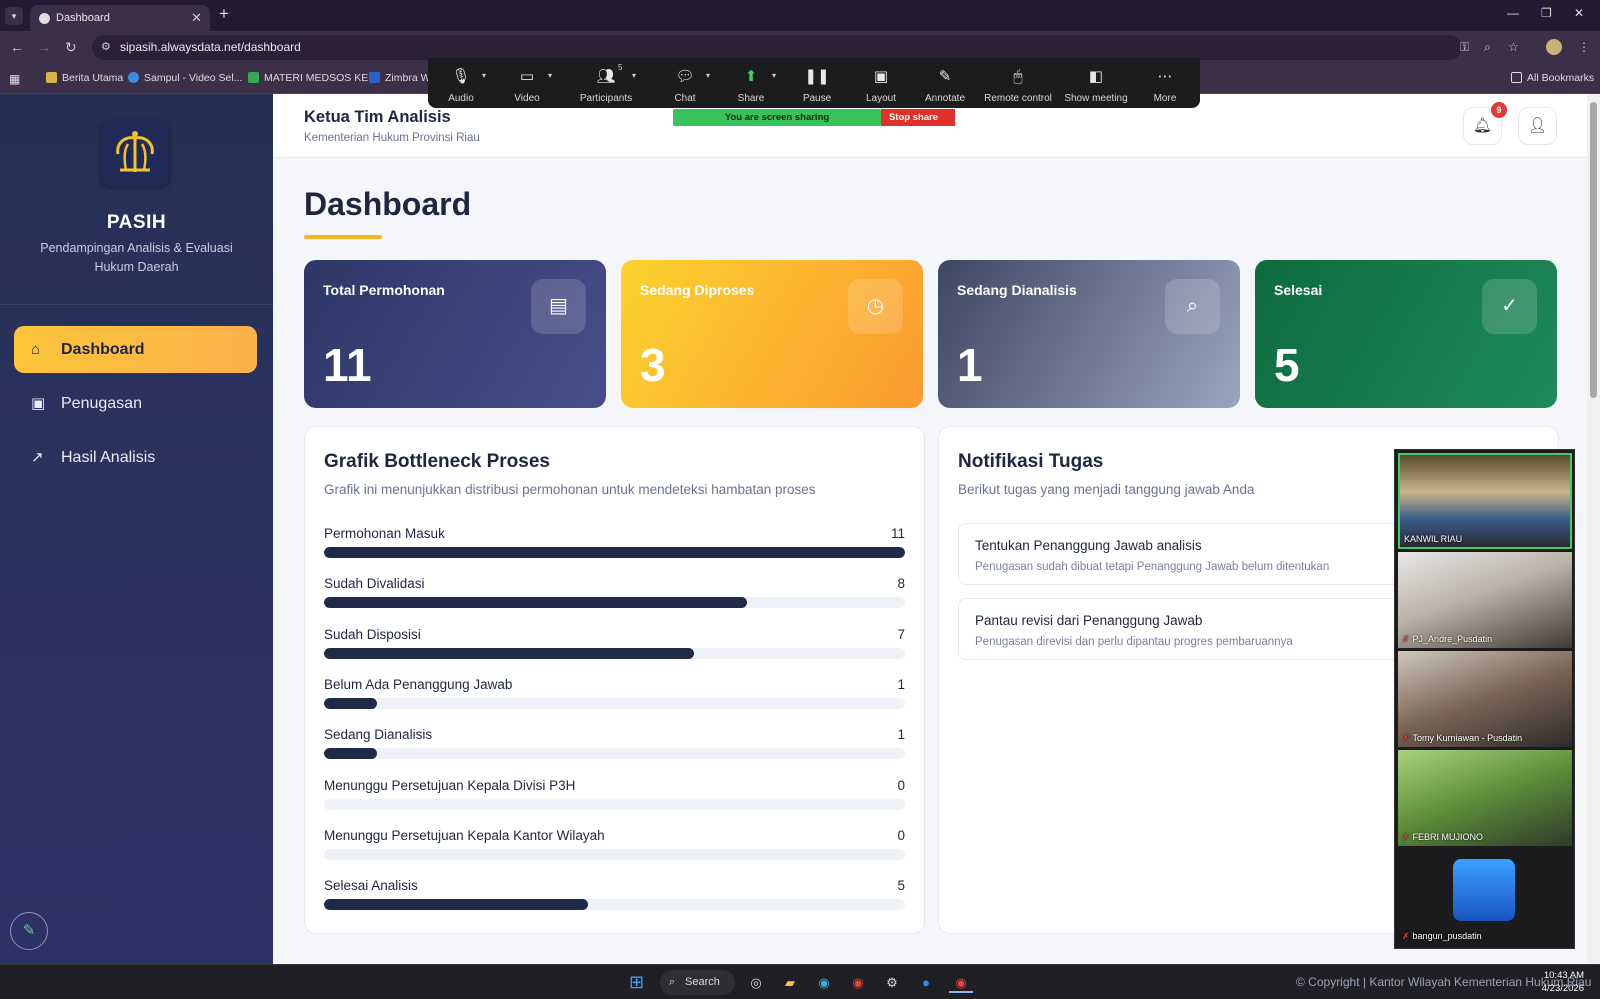  Describe the element at coordinates (374, 77) in the screenshot. I see `bookmark-favicon` at that location.